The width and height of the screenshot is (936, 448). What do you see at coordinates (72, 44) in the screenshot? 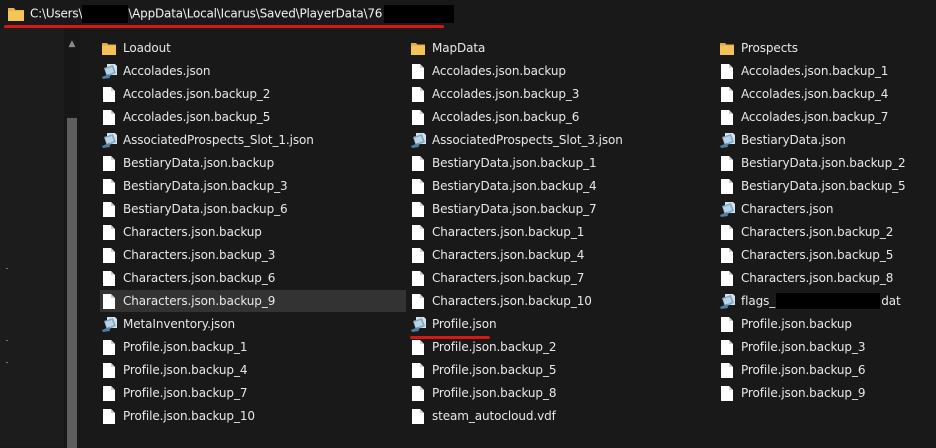
I see `scroll-up-arrow-icon: ▲` at bounding box center [72, 44].